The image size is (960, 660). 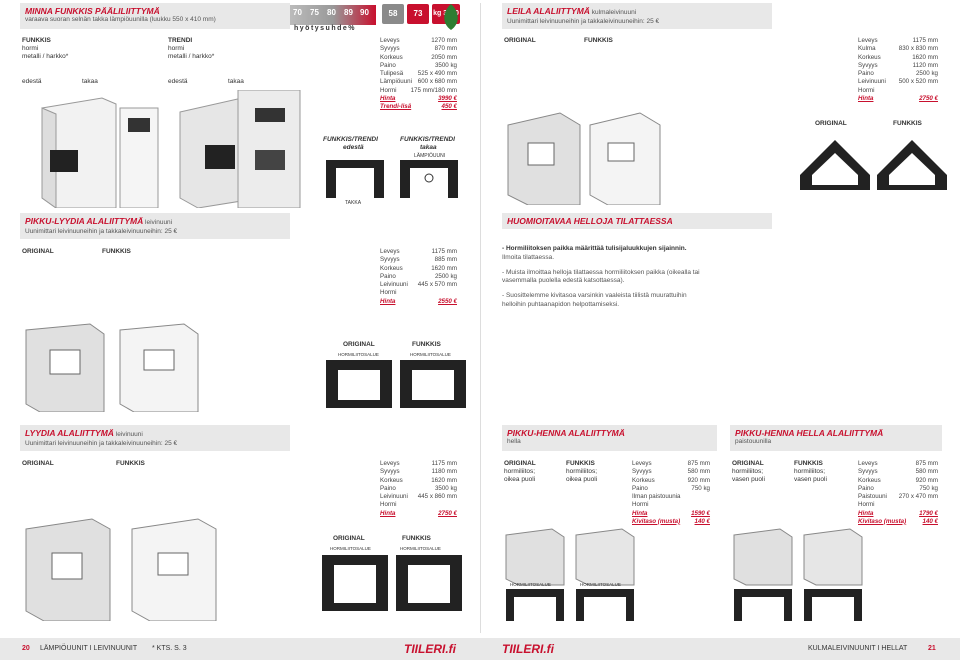 What do you see at coordinates (427, 144) in the screenshot?
I see `diag-back-label: FUNKKIS/TRENDI takaa` at bounding box center [427, 144].